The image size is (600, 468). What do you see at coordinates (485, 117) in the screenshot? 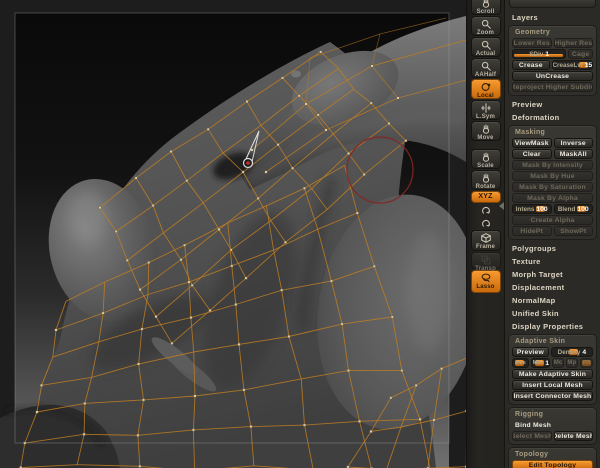
I see `toolbar-label: L.Sym` at bounding box center [485, 117].